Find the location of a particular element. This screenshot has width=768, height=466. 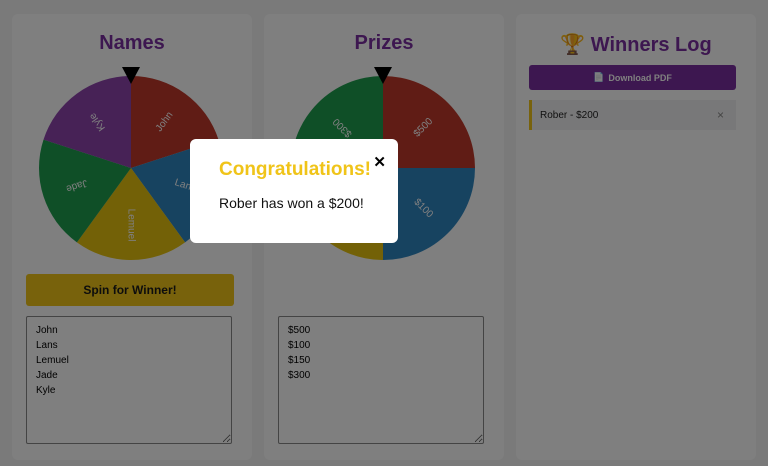

modal-title: Congratulations! is located at coordinates (295, 169).